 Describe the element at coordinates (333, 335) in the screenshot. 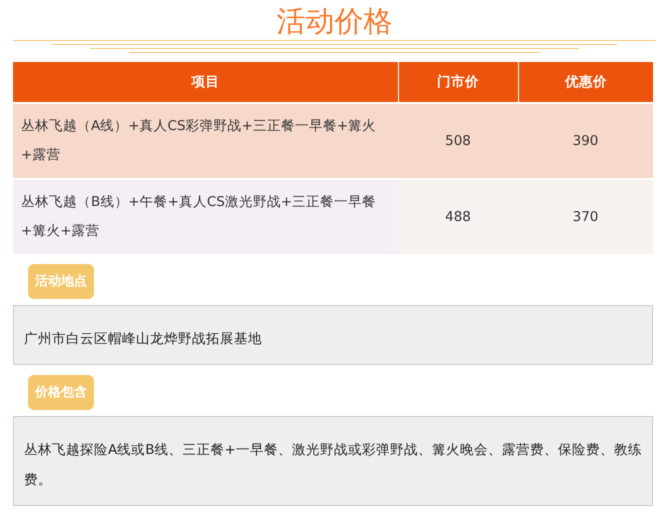

I see `section-text: 广州市白云区帽峰山龙烨野战拓展基地` at that location.